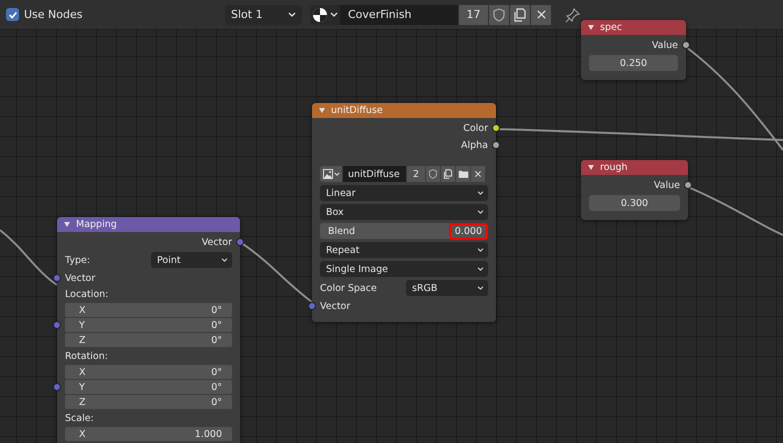 The width and height of the screenshot is (783, 443). I want to click on material-browse-button, so click(325, 14).